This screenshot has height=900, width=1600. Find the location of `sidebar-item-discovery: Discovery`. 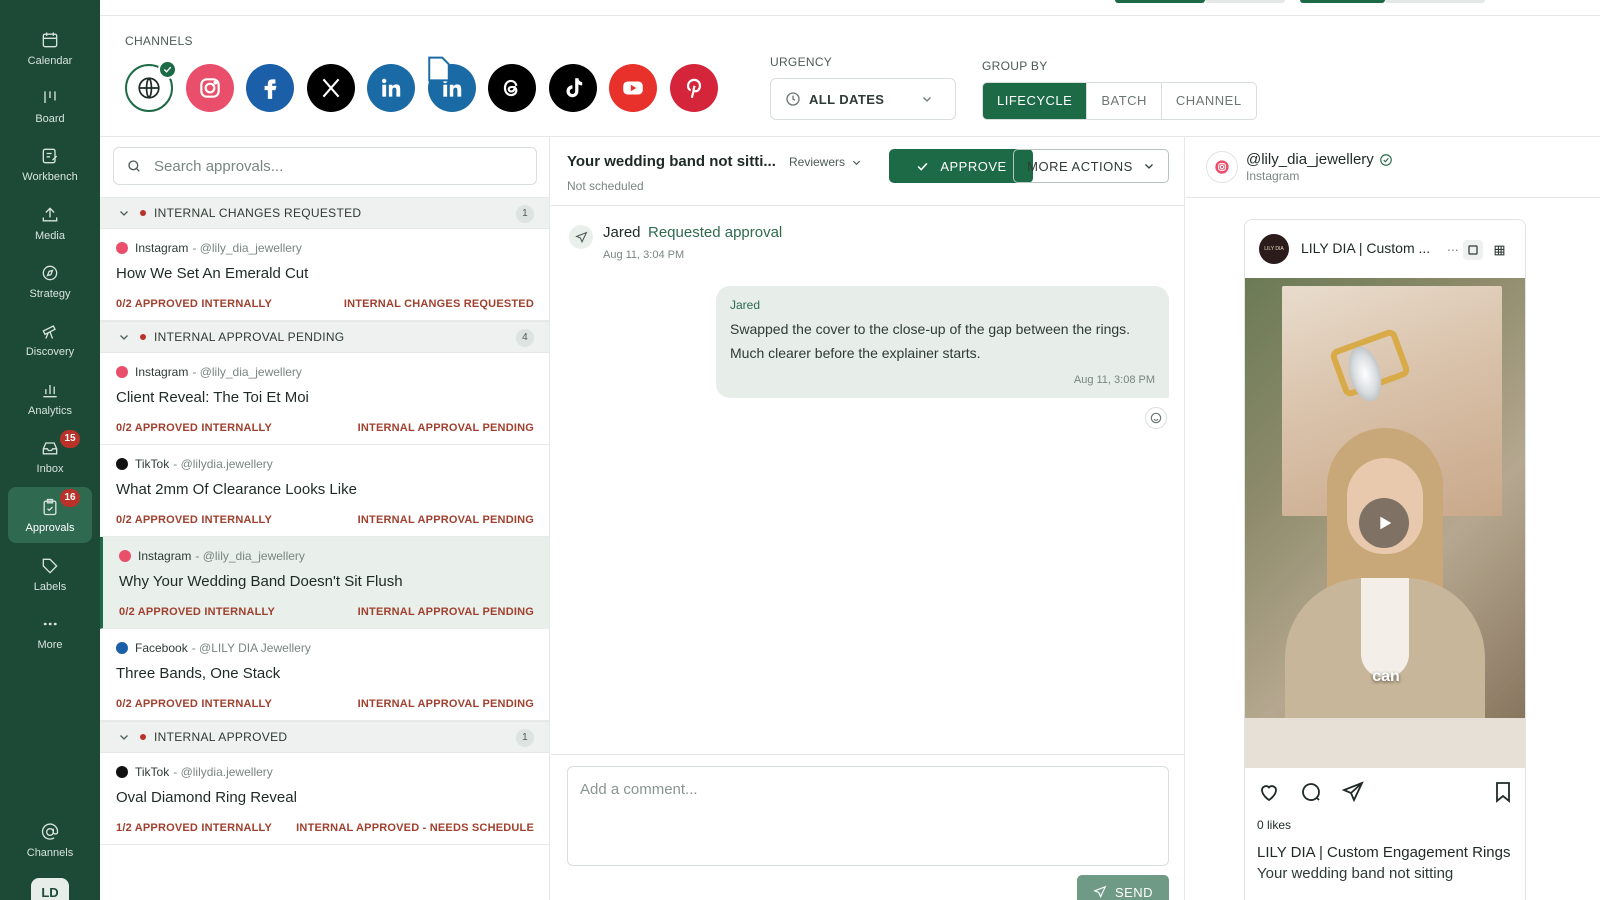

sidebar-item-discovery: Discovery is located at coordinates (50, 339).